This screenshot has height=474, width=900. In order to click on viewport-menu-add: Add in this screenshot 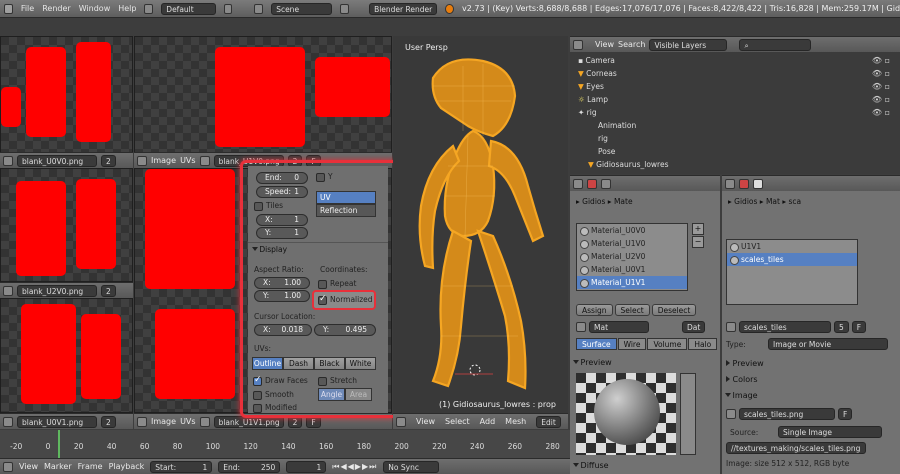, I will do `click(488, 421)`.